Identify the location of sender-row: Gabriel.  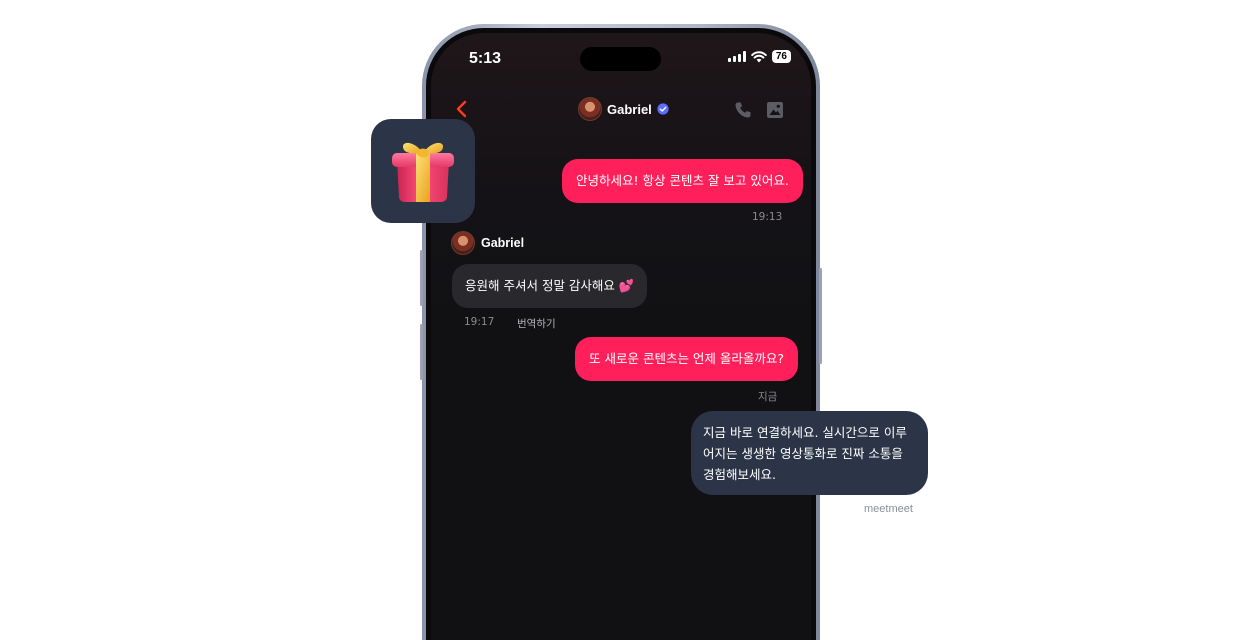
(487, 243).